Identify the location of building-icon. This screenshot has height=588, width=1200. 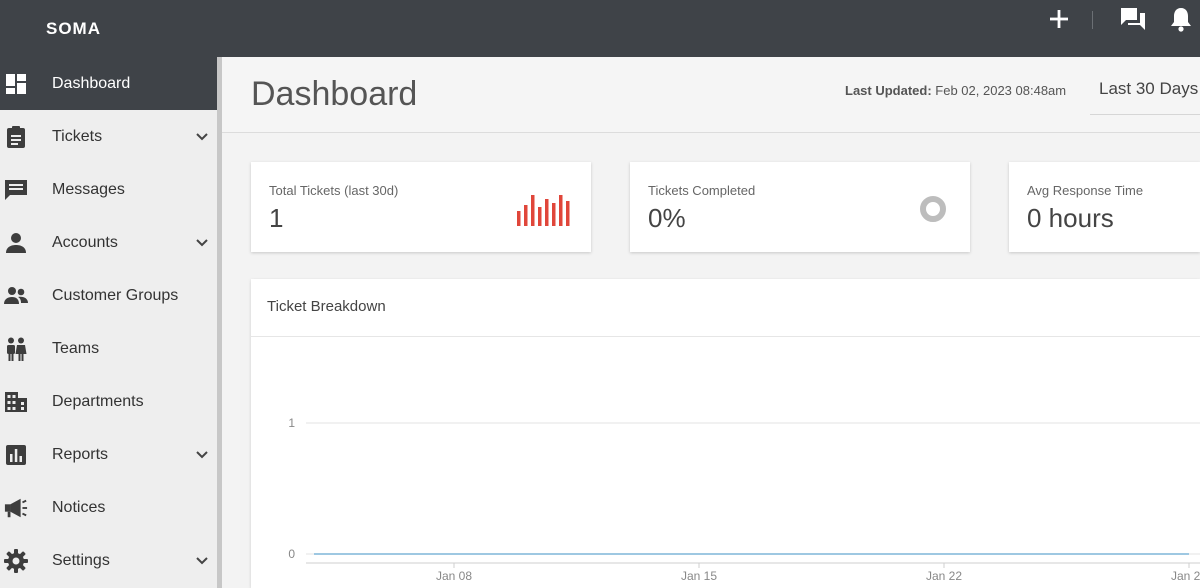
(16, 402).